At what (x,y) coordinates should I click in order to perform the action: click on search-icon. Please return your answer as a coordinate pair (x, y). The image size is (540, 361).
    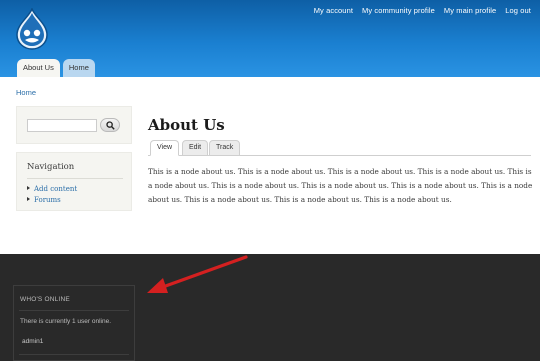
    Looking at the image, I should click on (110, 125).